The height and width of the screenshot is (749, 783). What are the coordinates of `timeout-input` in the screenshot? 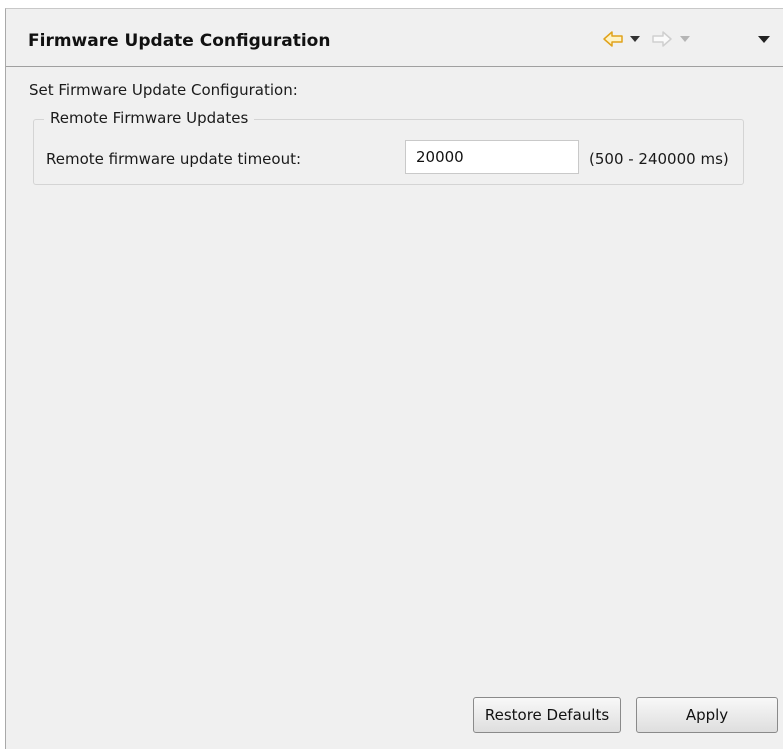 It's located at (492, 157).